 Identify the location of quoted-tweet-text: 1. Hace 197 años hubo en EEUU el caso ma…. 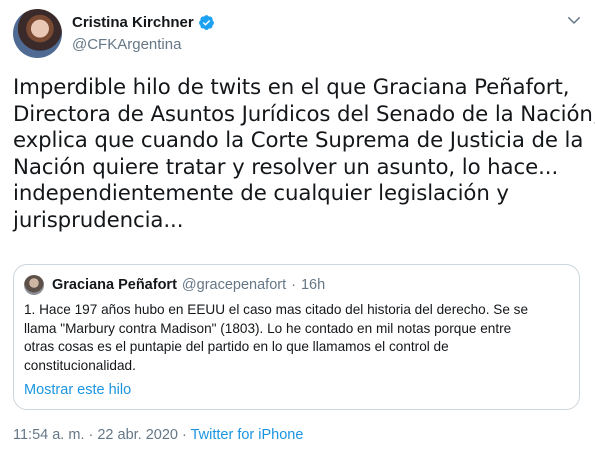
(299, 338).